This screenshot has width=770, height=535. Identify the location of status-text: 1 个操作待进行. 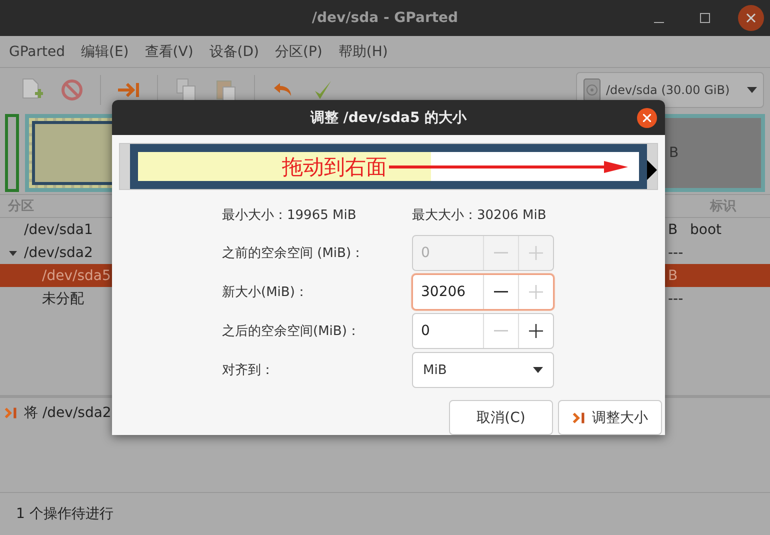
(385, 513).